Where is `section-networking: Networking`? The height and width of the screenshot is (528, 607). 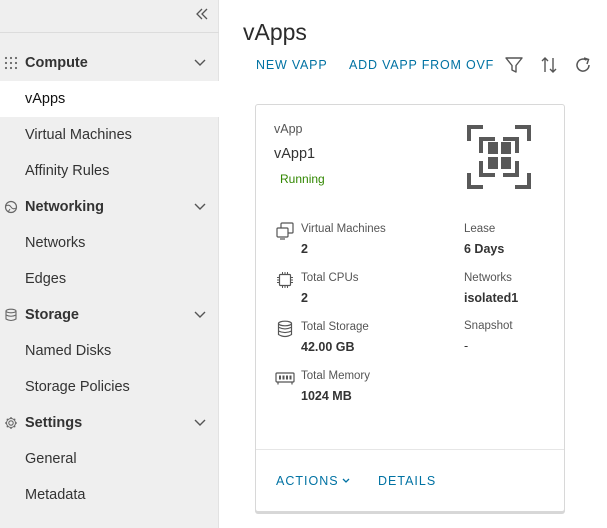 section-networking: Networking is located at coordinates (109, 207).